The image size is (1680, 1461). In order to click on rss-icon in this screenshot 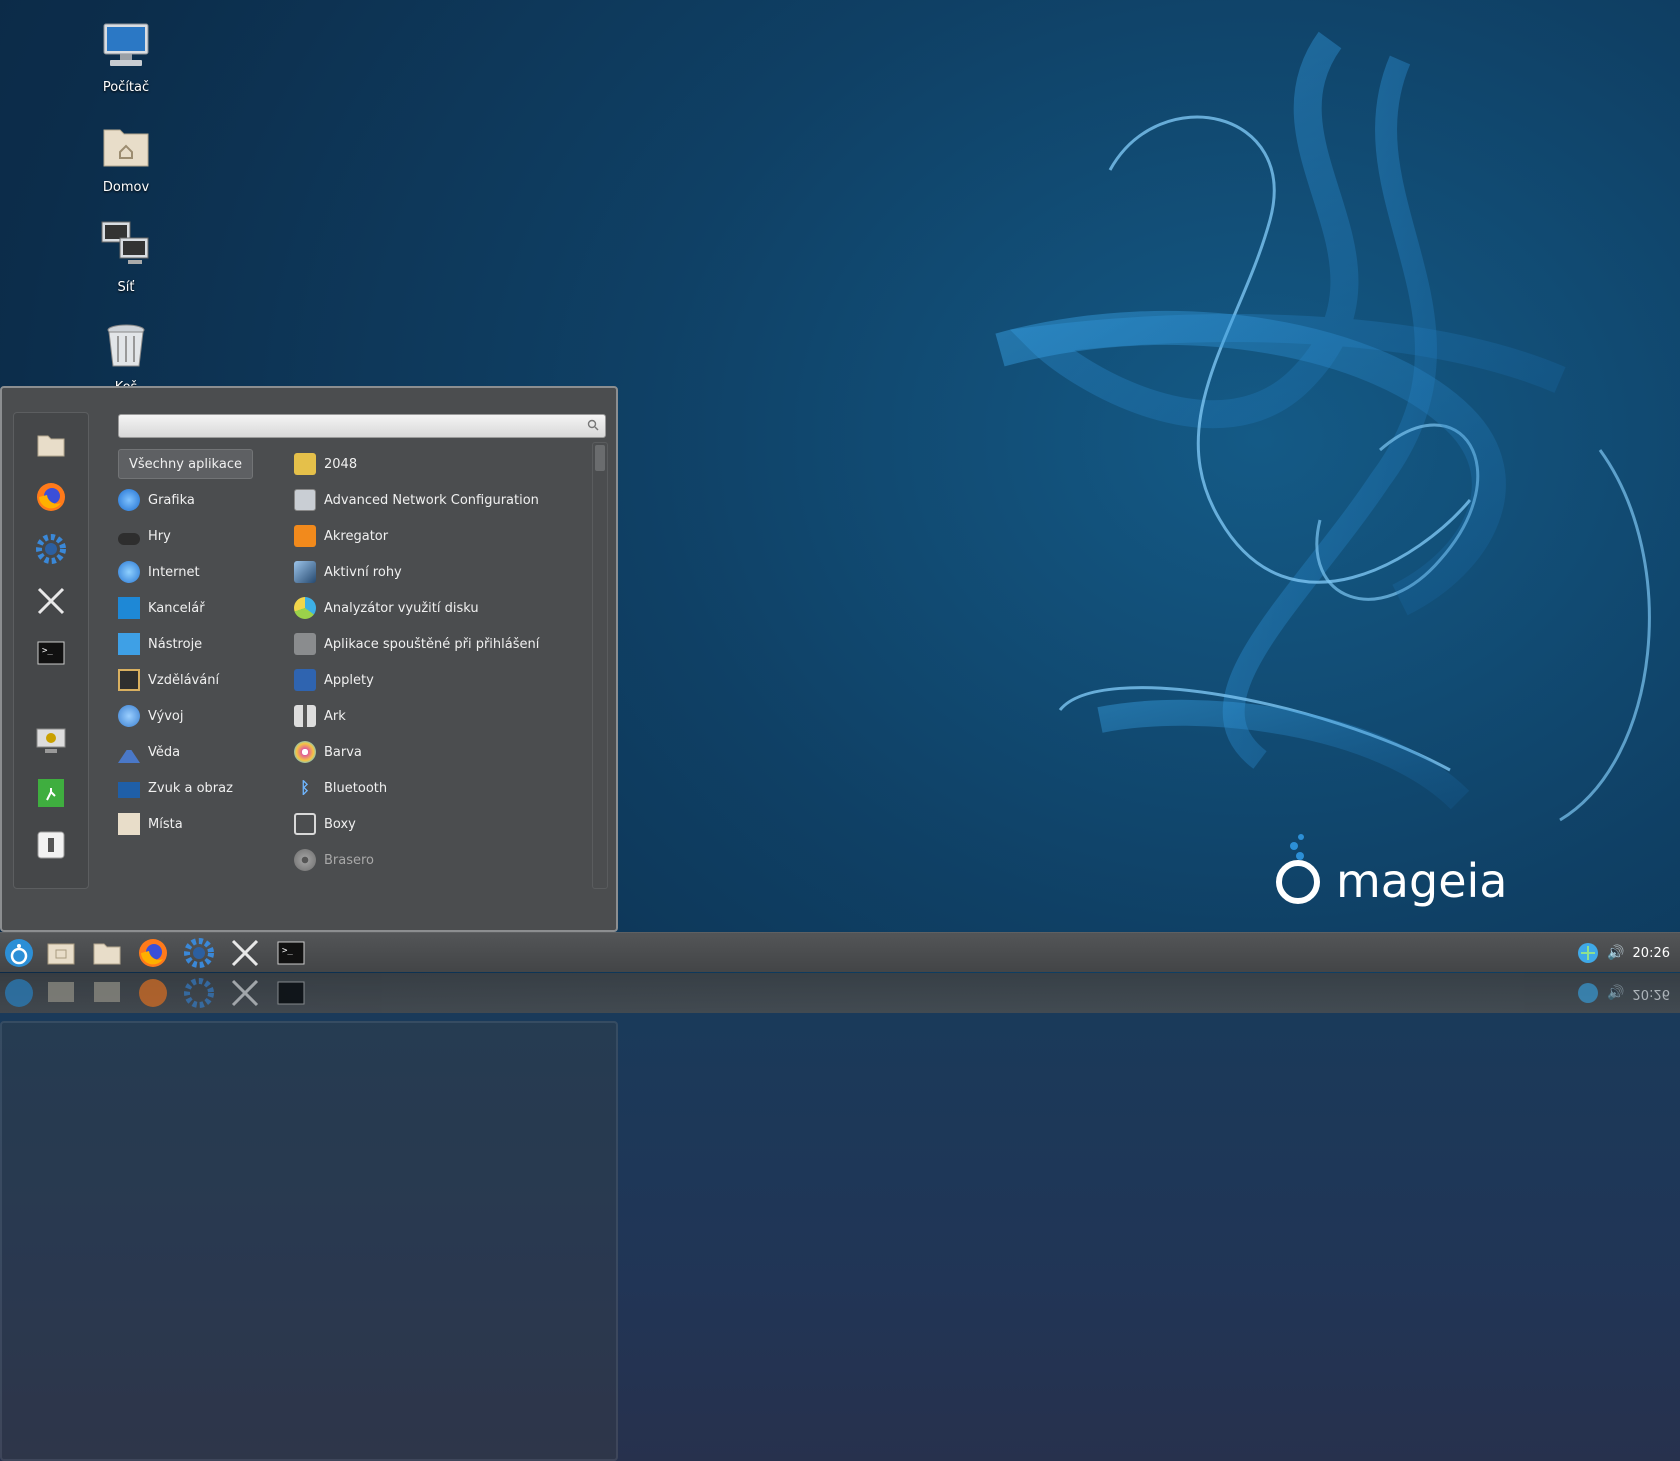, I will do `click(305, 536)`.